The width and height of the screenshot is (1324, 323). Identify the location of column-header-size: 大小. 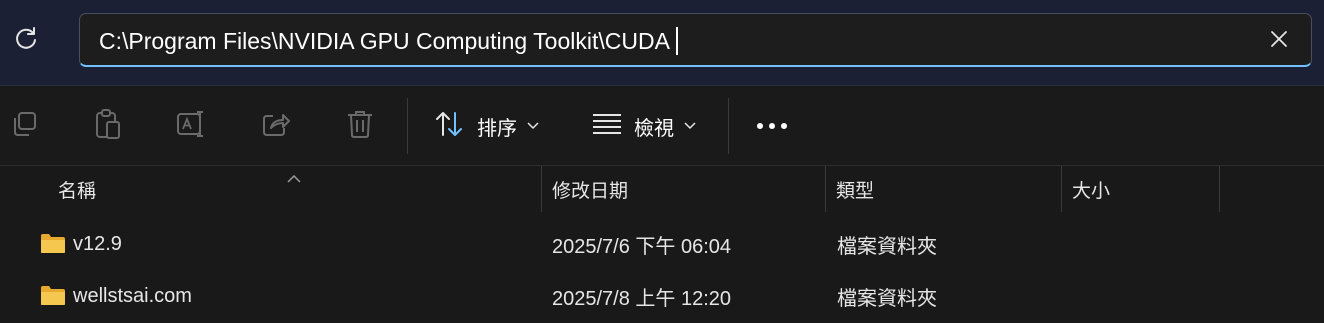
(1091, 189).